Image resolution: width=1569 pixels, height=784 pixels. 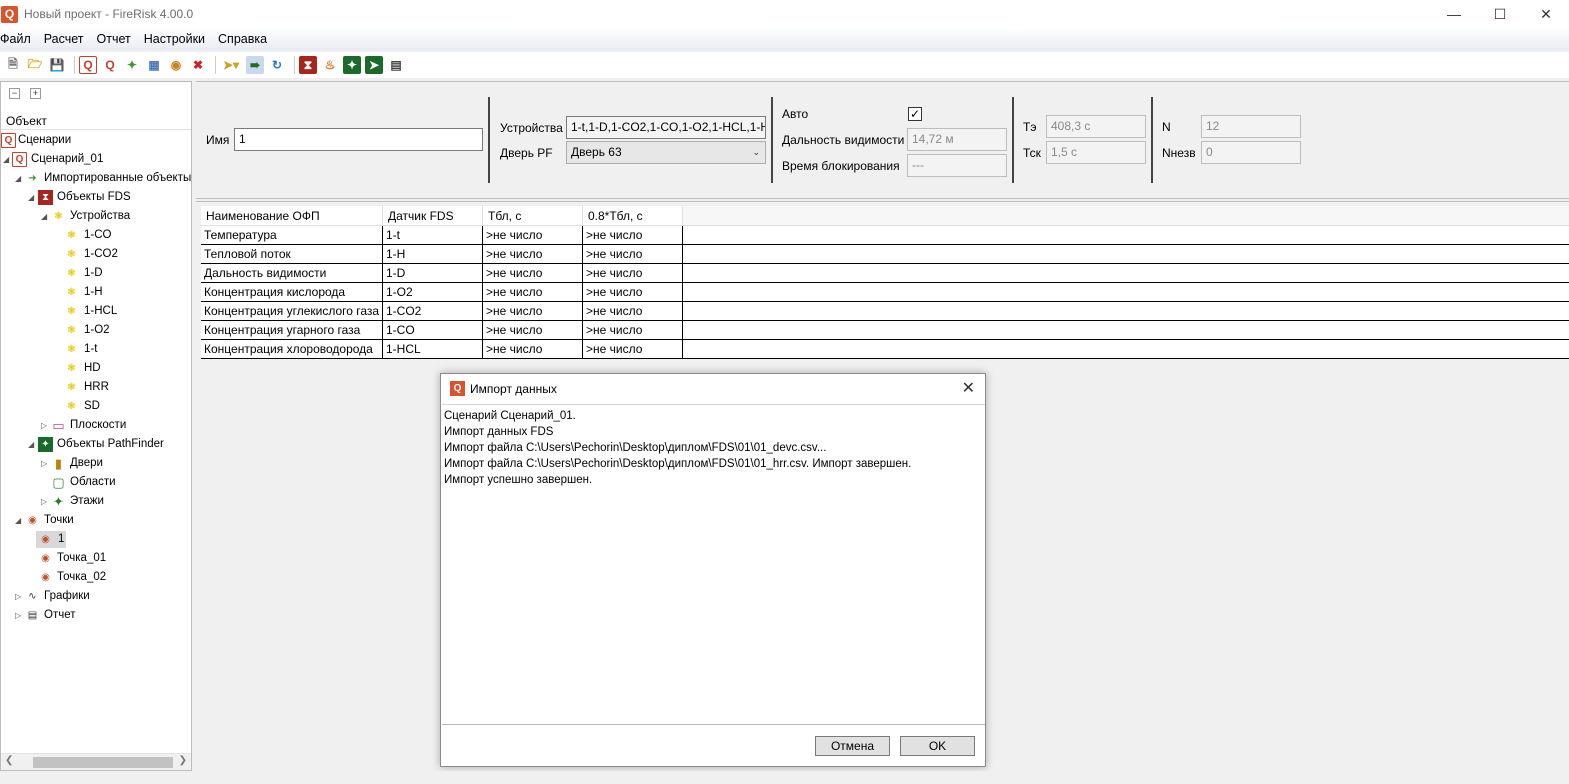 I want to click on n-field: 12, so click(x=1251, y=126).